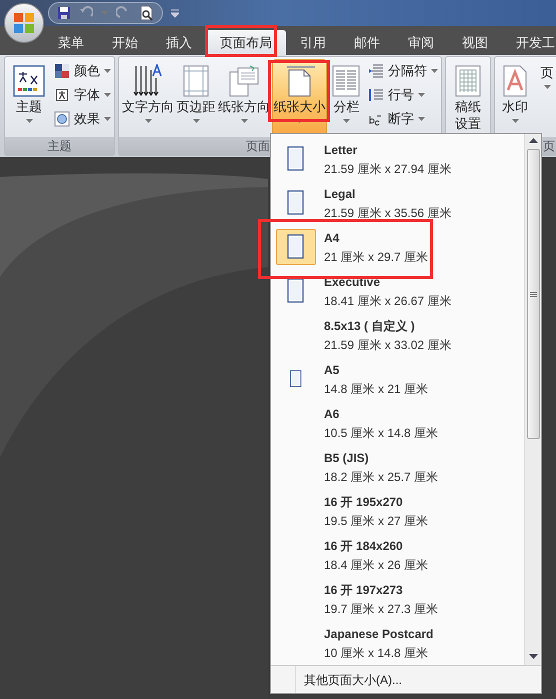 The width and height of the screenshot is (556, 699). I want to click on ribbon-tab: 页面布局, so click(246, 42).